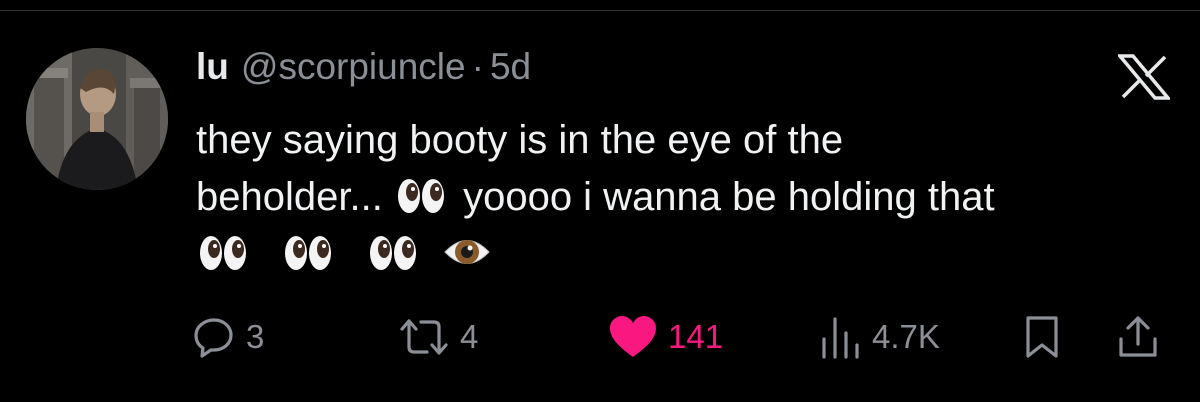  I want to click on tweet-text-line-1: they saying booty is in the eye of the, so click(520, 140).